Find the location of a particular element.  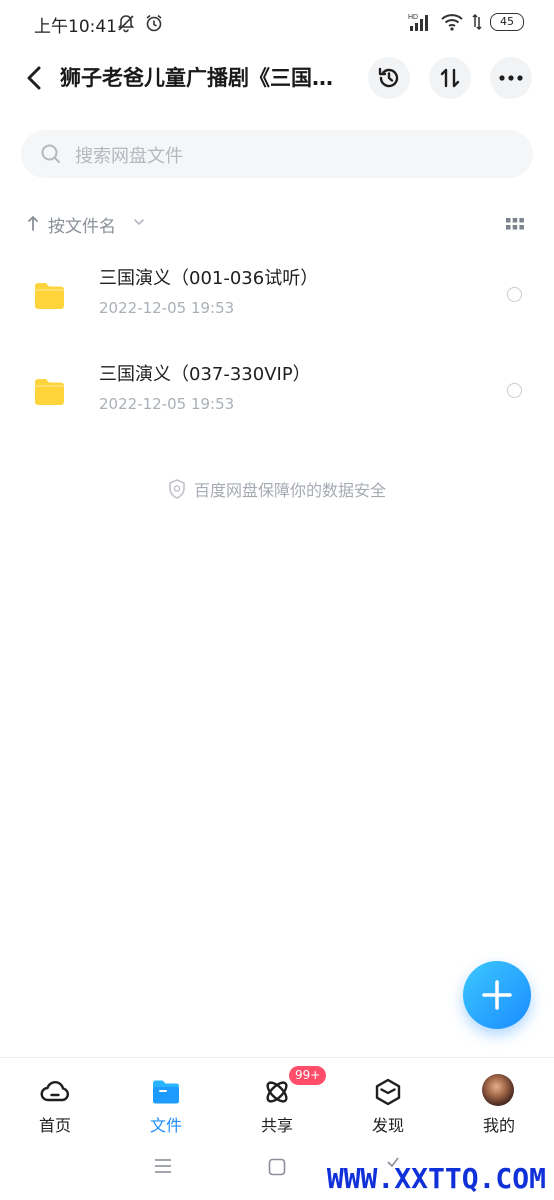

transfer-button is located at coordinates (450, 78).